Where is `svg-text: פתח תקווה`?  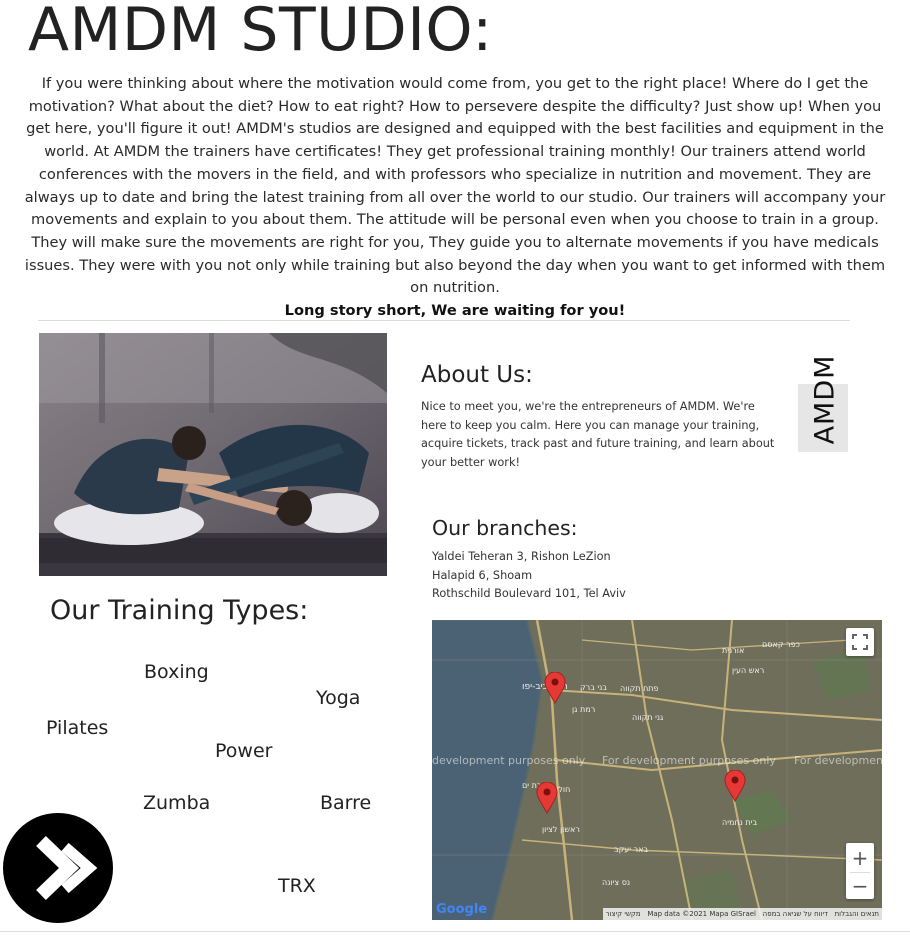
svg-text: פתח תקווה is located at coordinates (639, 688).